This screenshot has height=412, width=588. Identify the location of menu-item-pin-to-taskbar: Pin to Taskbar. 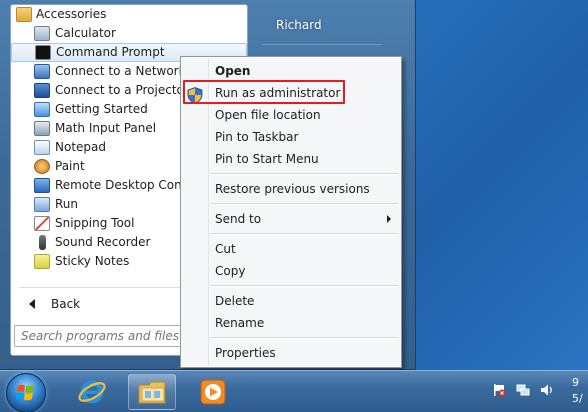
(256, 137).